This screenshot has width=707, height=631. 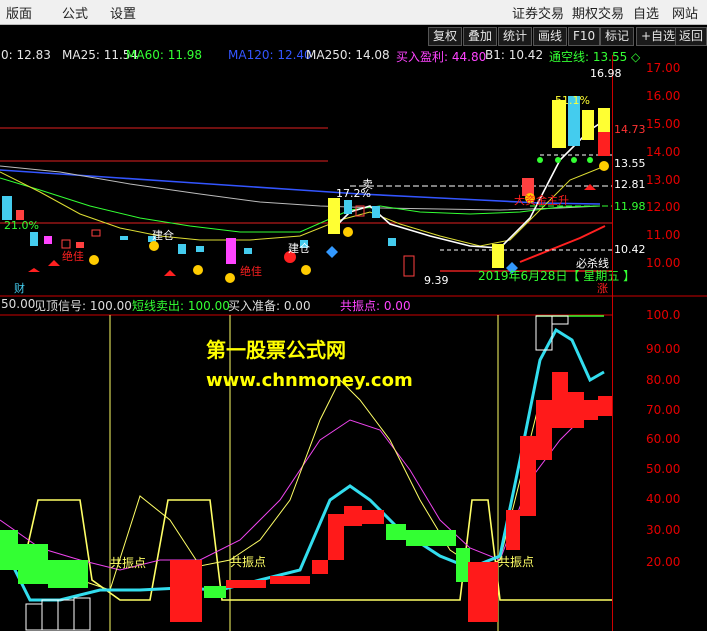 What do you see at coordinates (617, 36) in the screenshot?
I see `mark-button: 标记` at bounding box center [617, 36].